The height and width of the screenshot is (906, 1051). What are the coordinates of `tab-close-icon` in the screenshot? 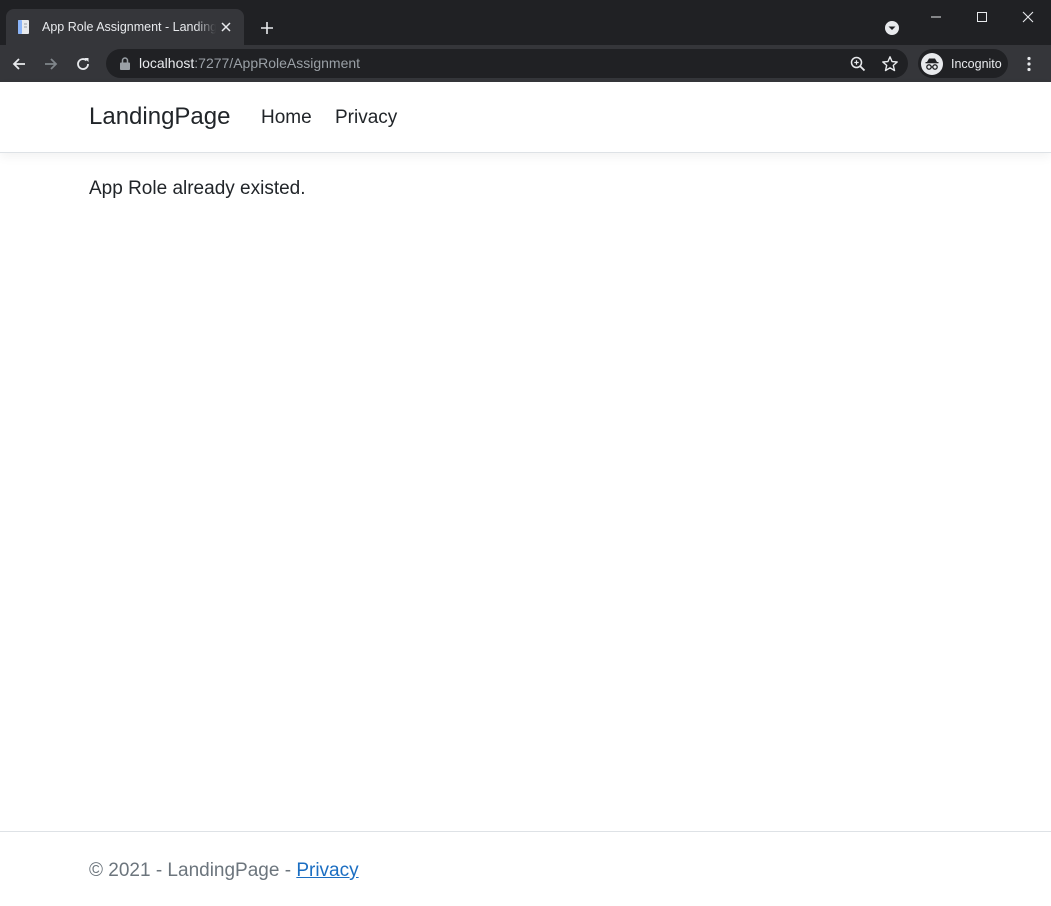 It's located at (226, 27).